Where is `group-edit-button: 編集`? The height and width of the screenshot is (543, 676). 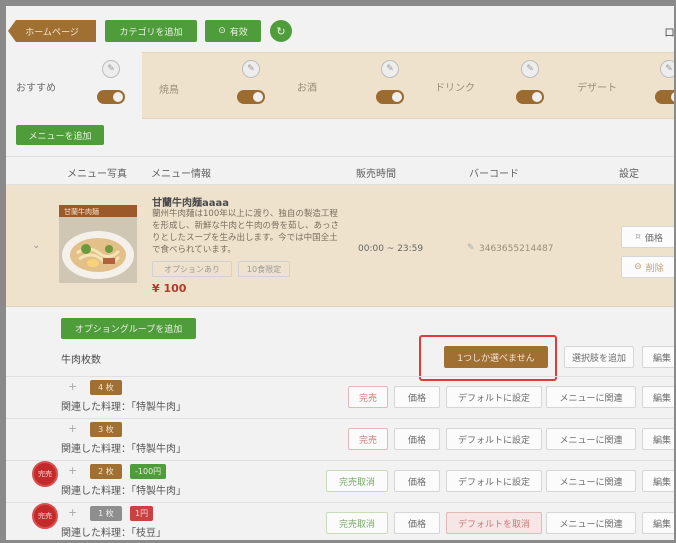
group-edit-button: 編集 is located at coordinates (658, 357).